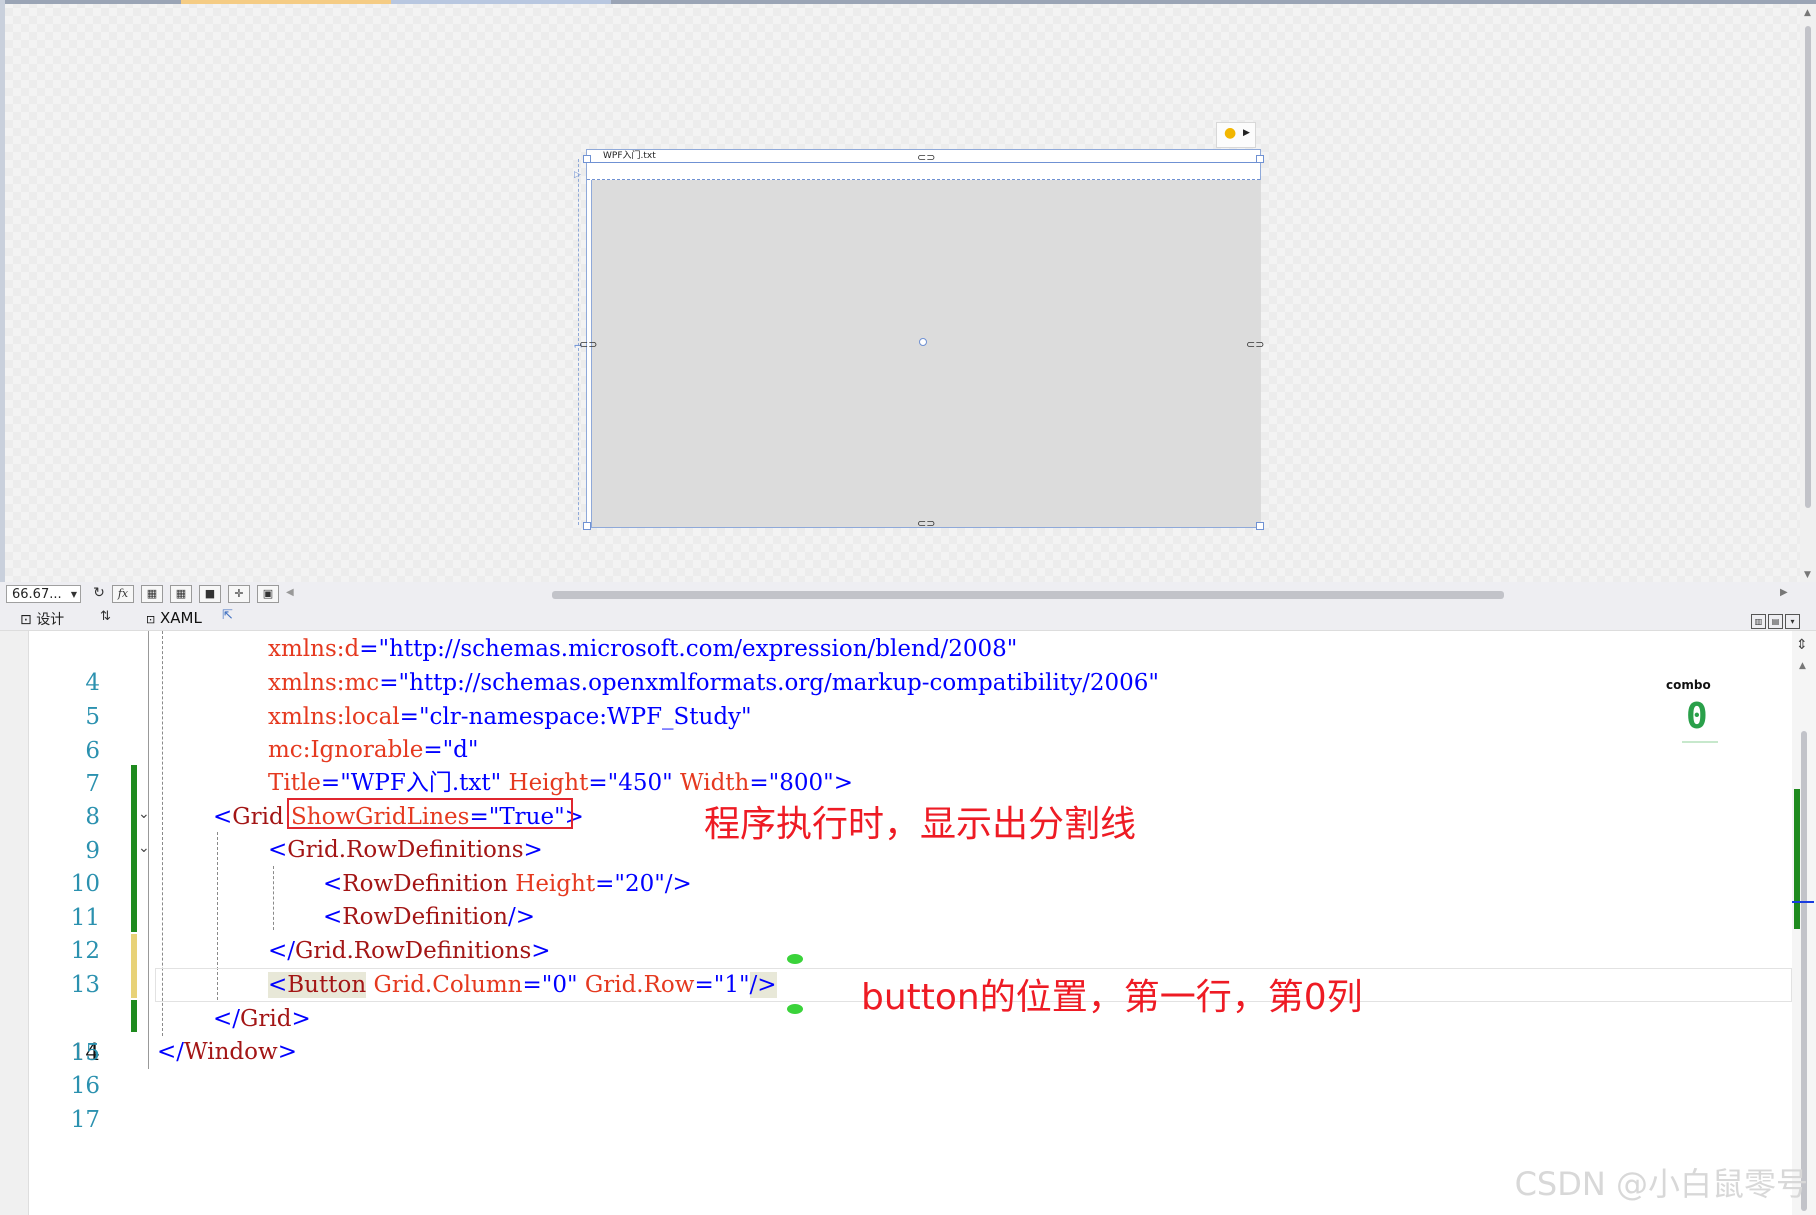 Image resolution: width=1816 pixels, height=1215 pixels. Describe the element at coordinates (1802, 645) in the screenshot. I see `split-editor-icon: ⇕` at that location.